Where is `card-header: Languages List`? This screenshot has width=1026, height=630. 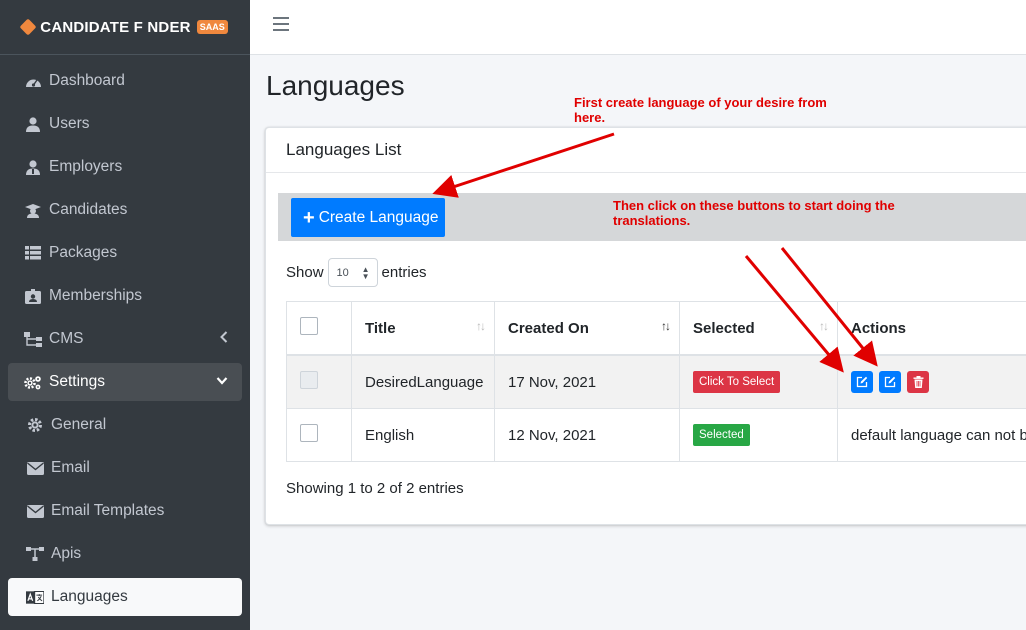
card-header: Languages List is located at coordinates (646, 150).